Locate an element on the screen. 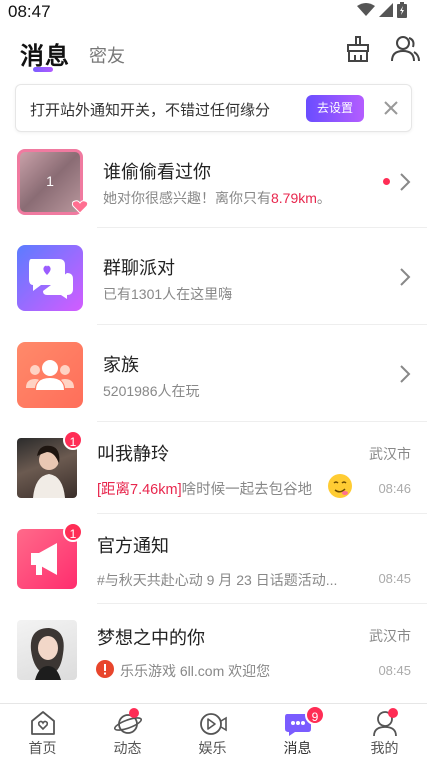  tab-close-friends: 密友 is located at coordinates (107, 55).